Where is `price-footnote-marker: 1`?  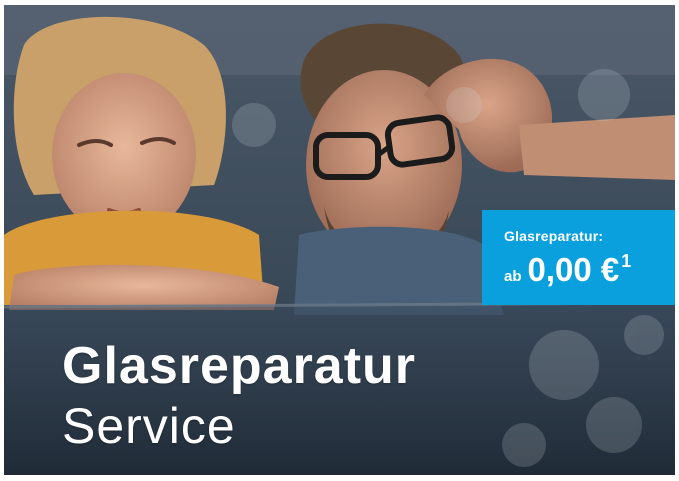 price-footnote-marker: 1 is located at coordinates (626, 261).